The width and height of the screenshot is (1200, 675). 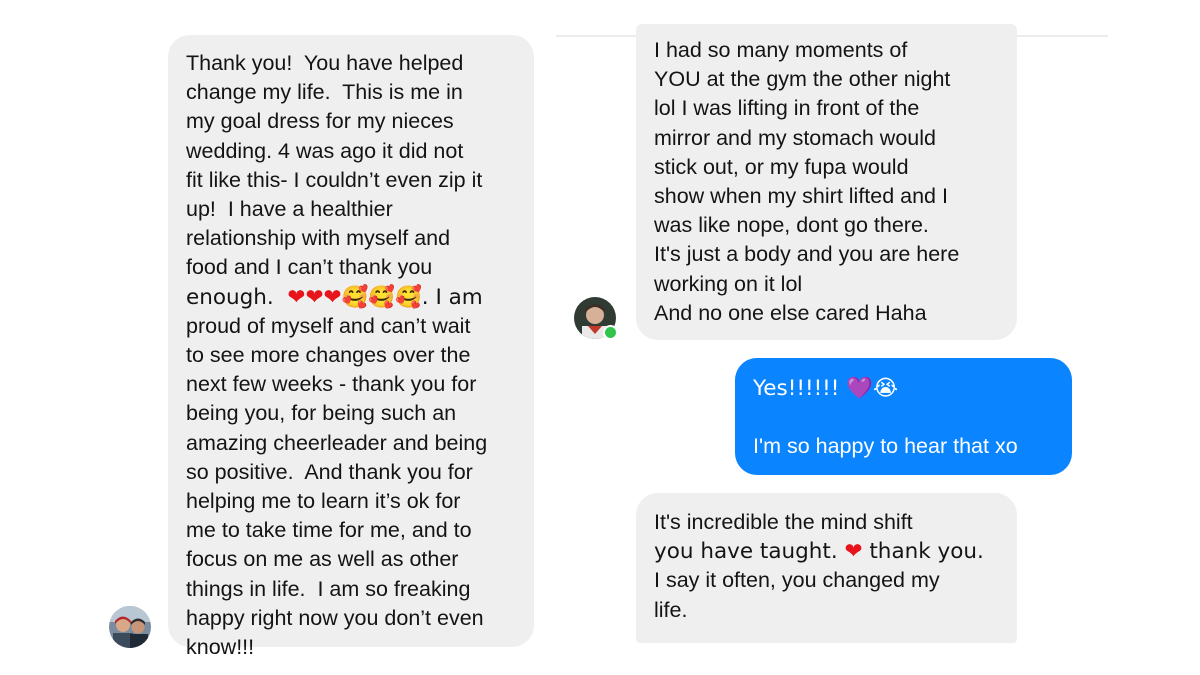 What do you see at coordinates (335, 617) in the screenshot?
I see `message-line: happy right now you don’t even` at bounding box center [335, 617].